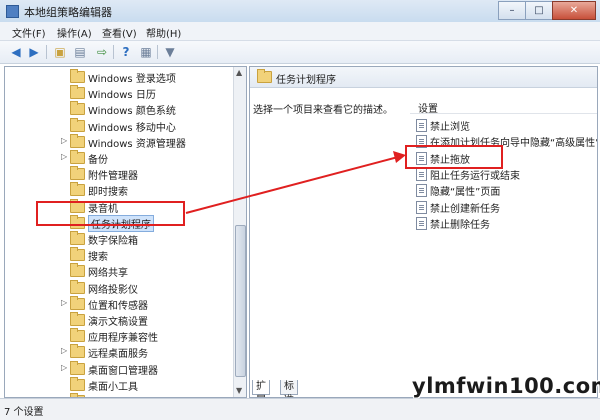 The width and height of the screenshot is (600, 420). I want to click on tree-item: ▷ Windows 资源管理器, so click(117, 141).